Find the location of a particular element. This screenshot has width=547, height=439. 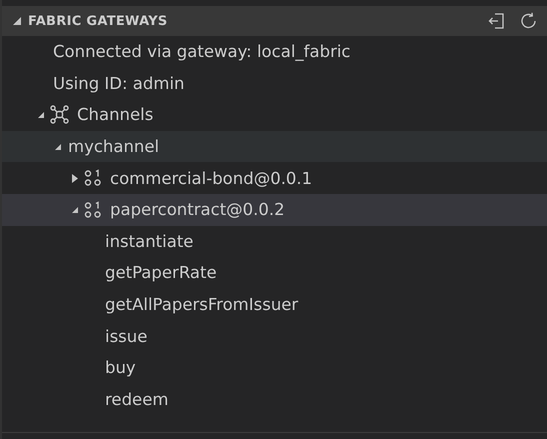

tree-item: Using ID: admin is located at coordinates (274, 84).